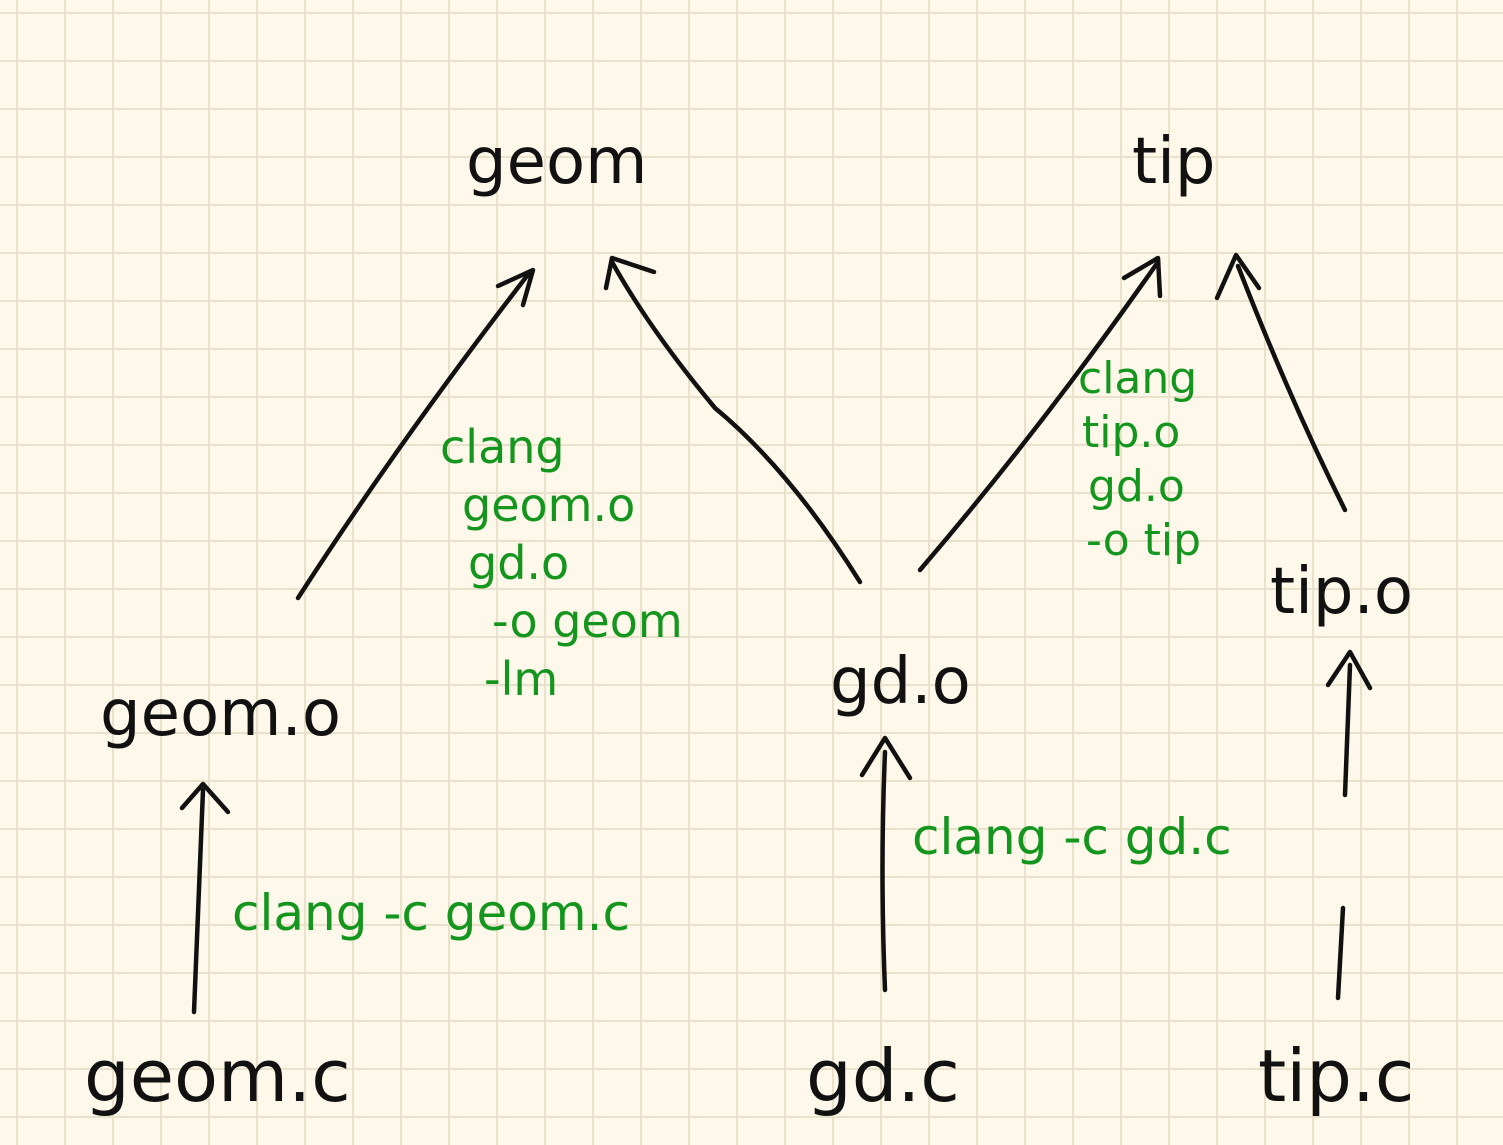  I want to click on arrow-tip-o-to-tip, so click(1291, 388).